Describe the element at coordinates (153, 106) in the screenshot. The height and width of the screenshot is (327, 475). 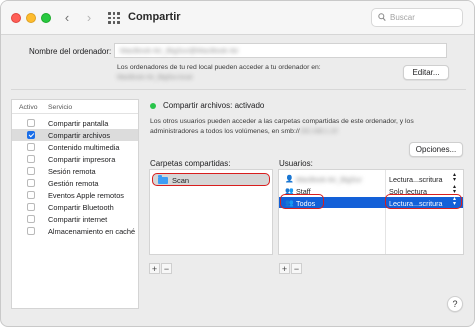
I see `status-indicator` at that location.